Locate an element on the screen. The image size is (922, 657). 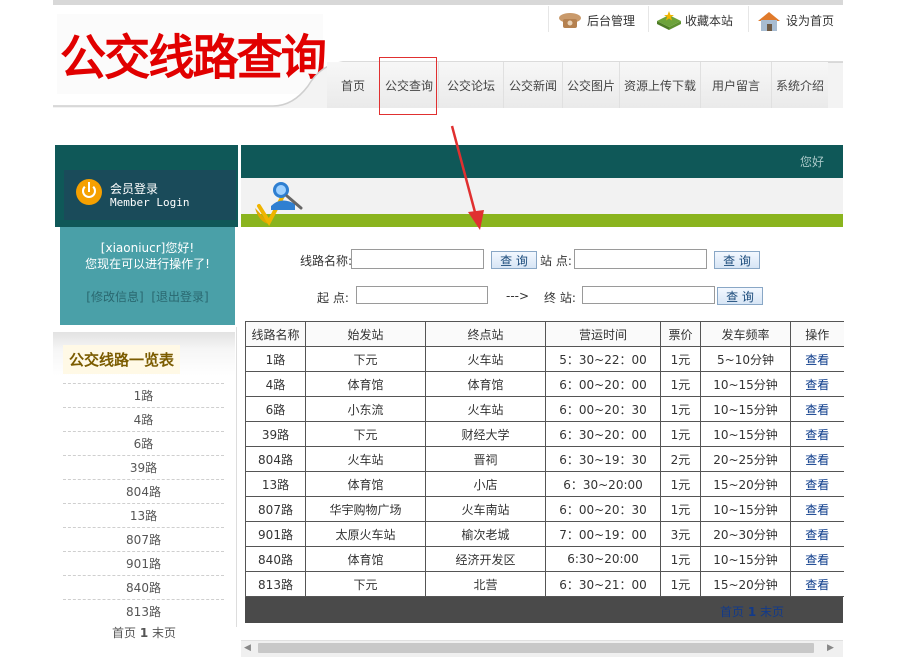
scroll-left-arrow-icon: ◀ is located at coordinates (247, 648).